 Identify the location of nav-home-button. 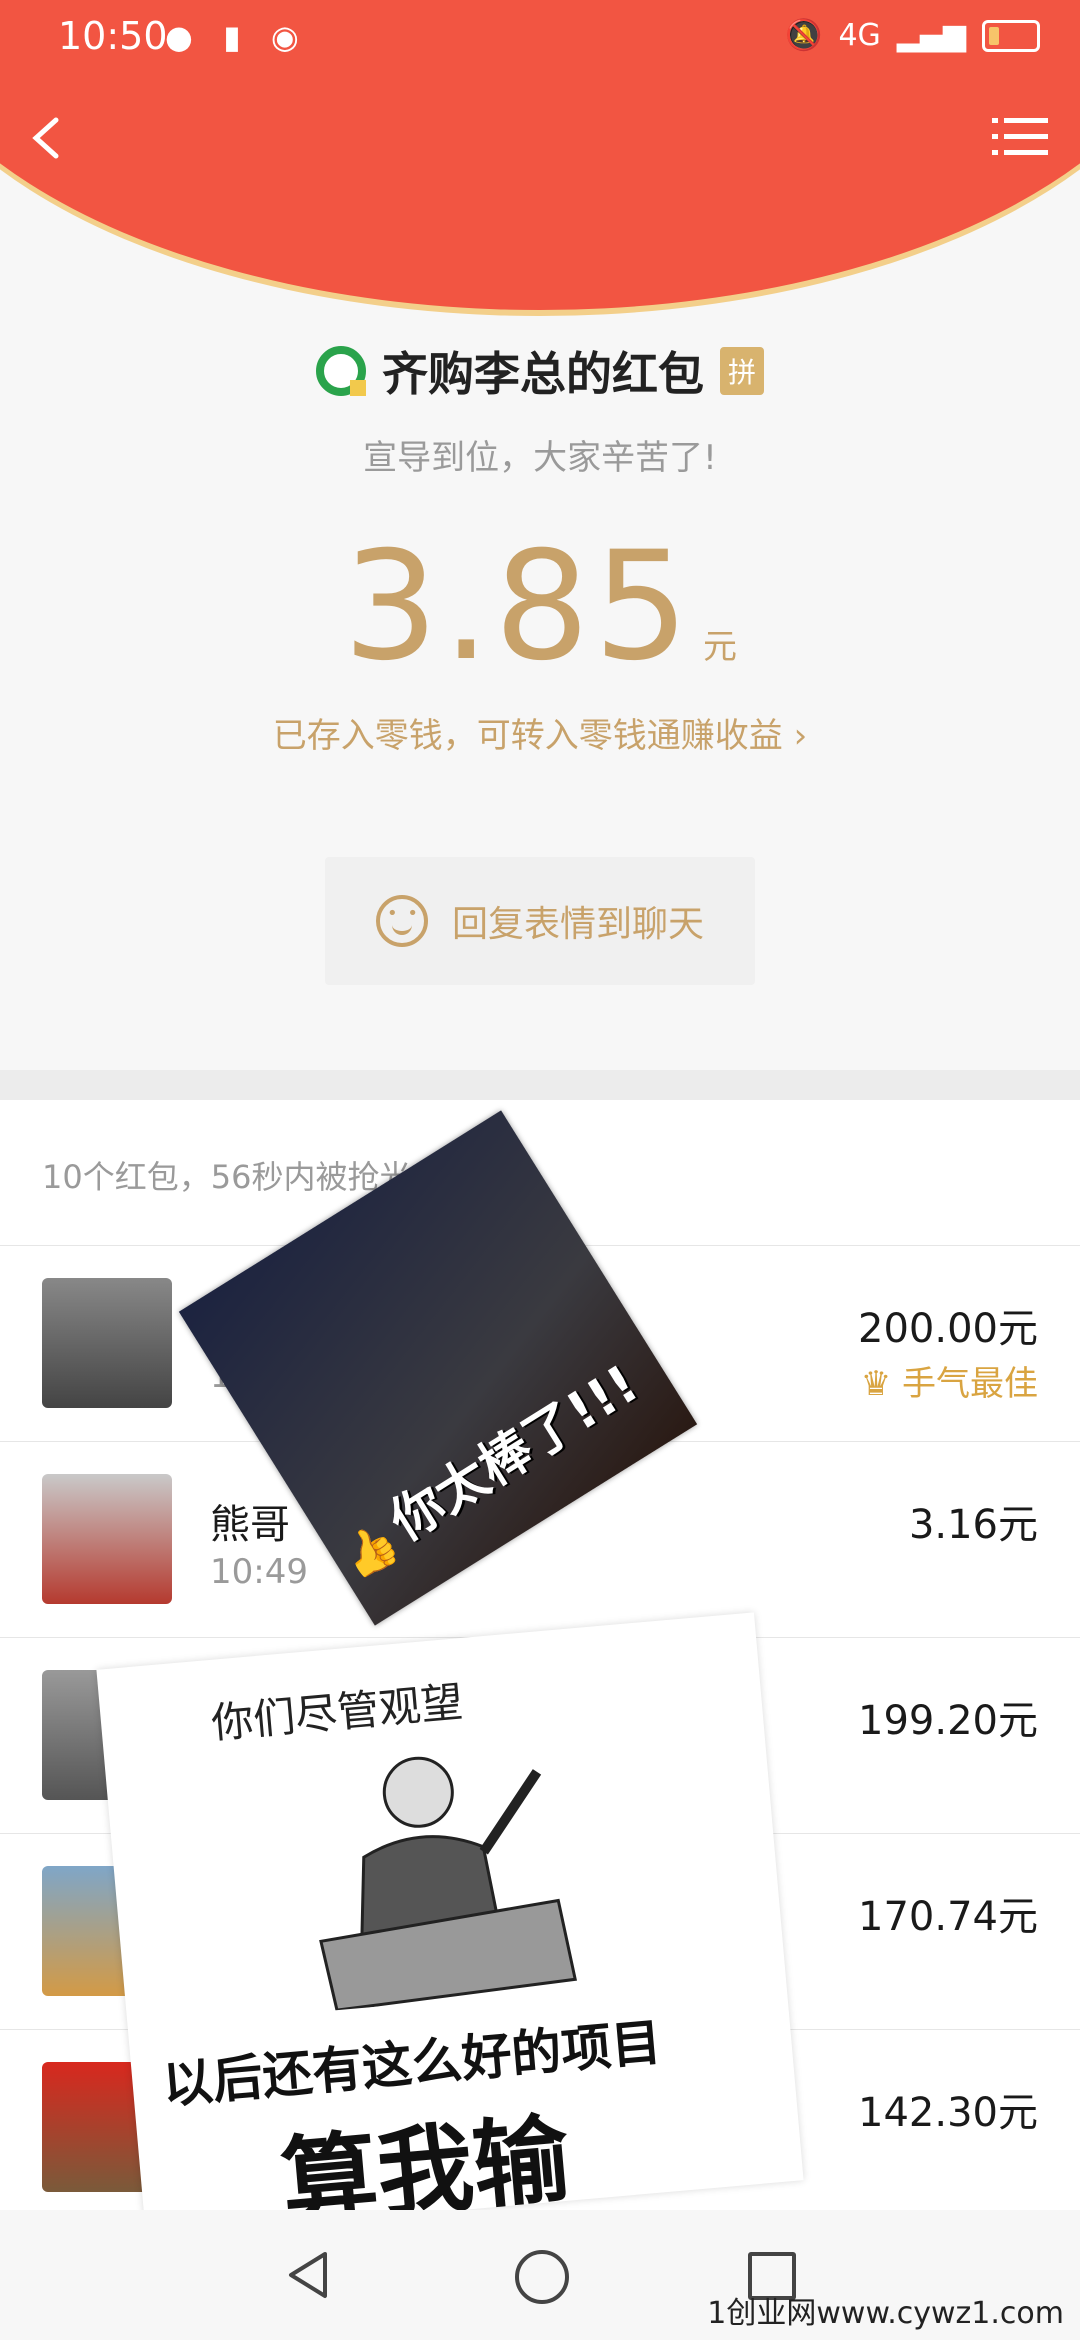
(542, 2277).